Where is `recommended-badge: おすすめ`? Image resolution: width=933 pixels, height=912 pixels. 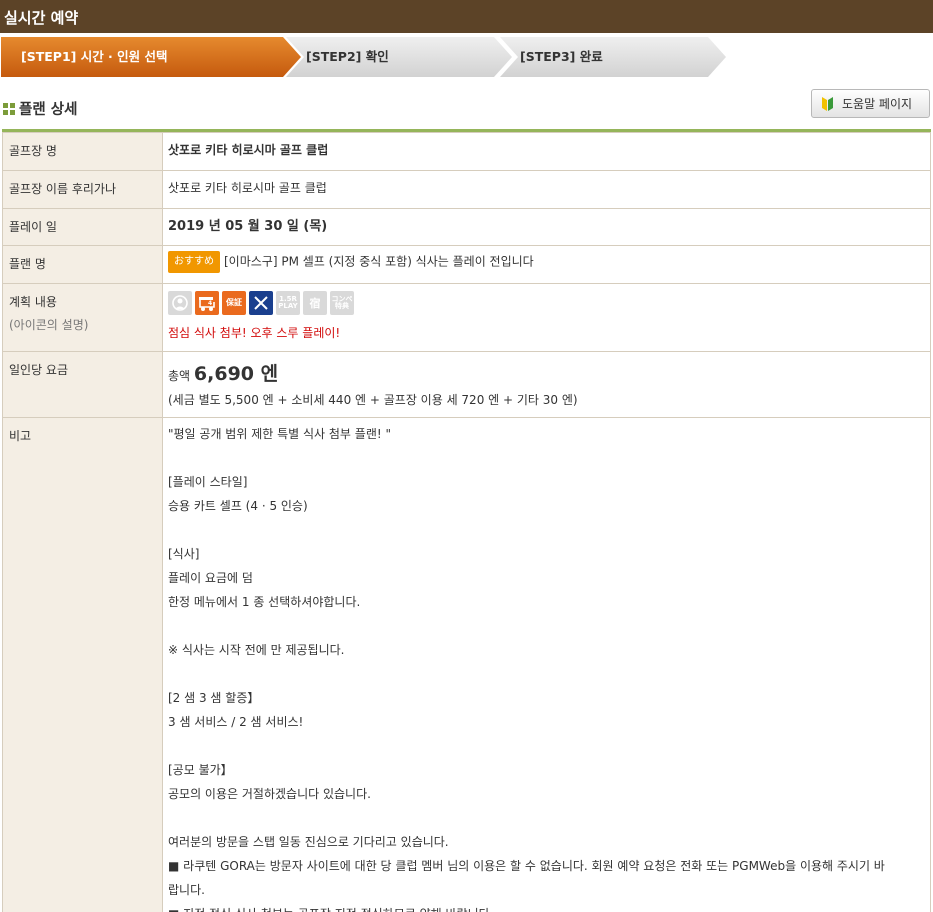 recommended-badge: おすすめ is located at coordinates (194, 262).